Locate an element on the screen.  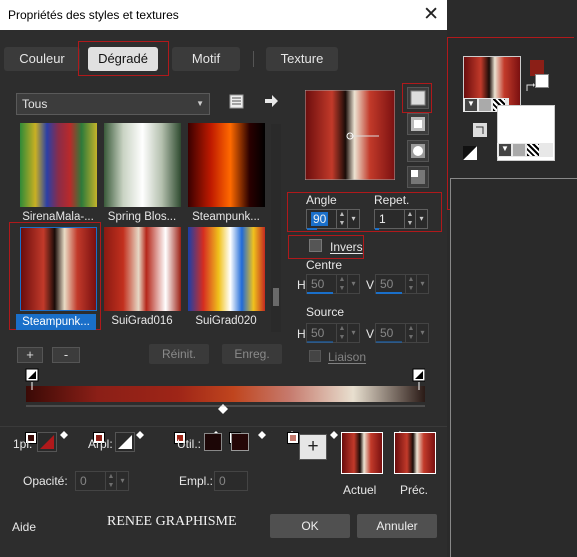
section-divider is located at coordinates (223, 426).